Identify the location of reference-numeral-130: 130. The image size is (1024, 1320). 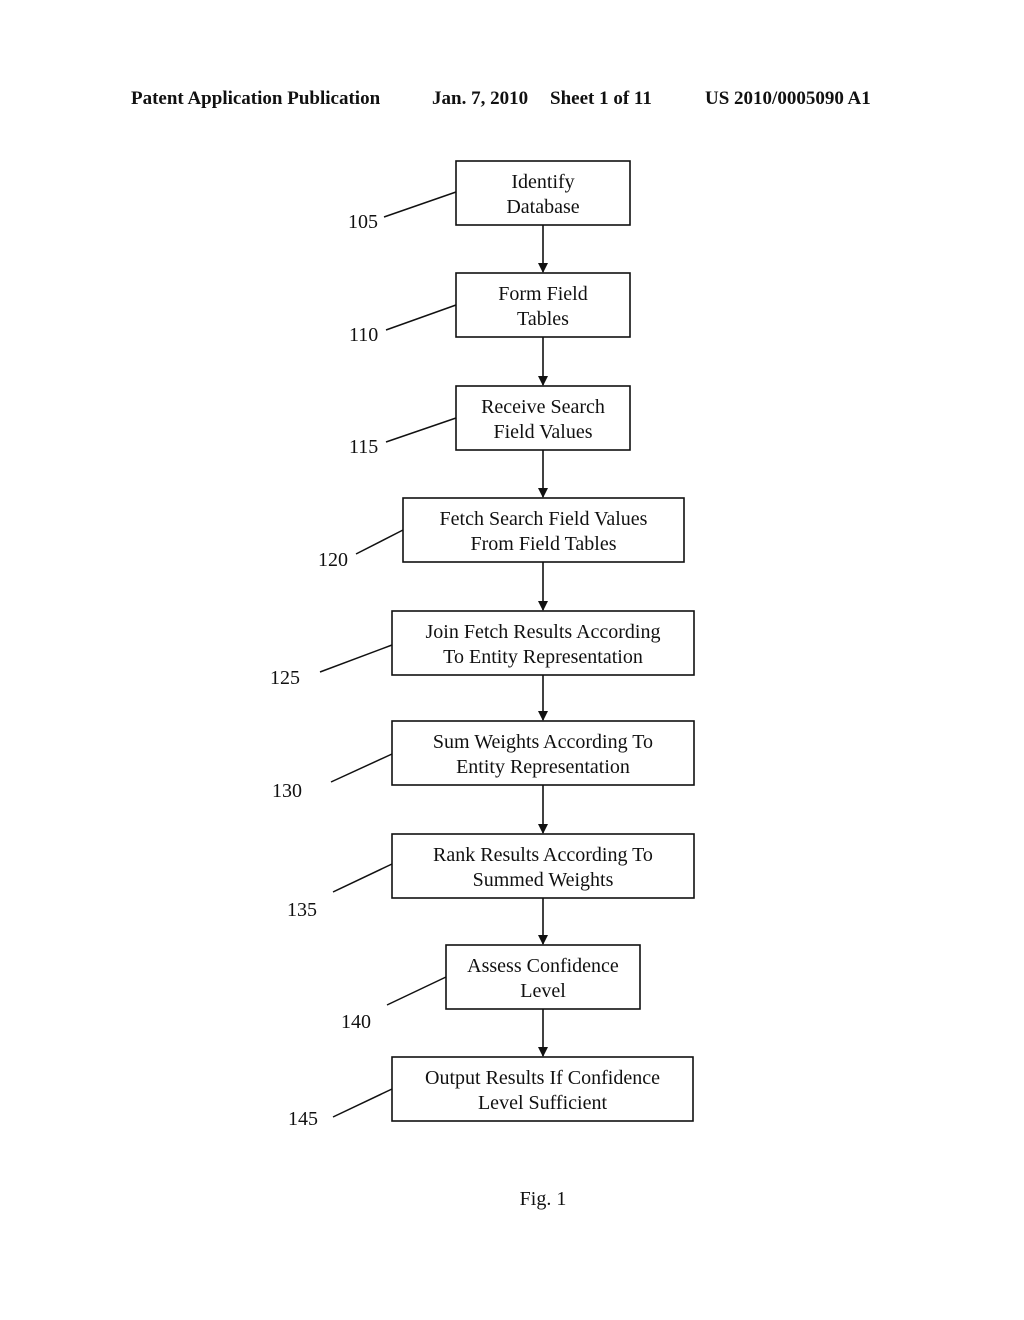
(287, 791).